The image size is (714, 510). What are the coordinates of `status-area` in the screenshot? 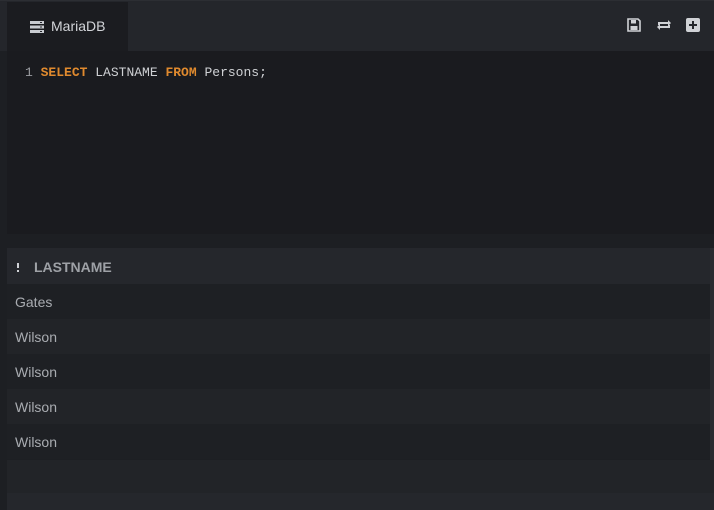 It's located at (360, 501).